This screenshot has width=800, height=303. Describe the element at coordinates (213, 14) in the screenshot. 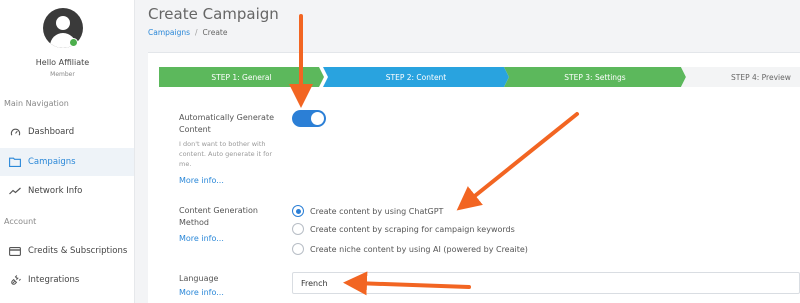

I see `page-title: Create Campaign` at that location.